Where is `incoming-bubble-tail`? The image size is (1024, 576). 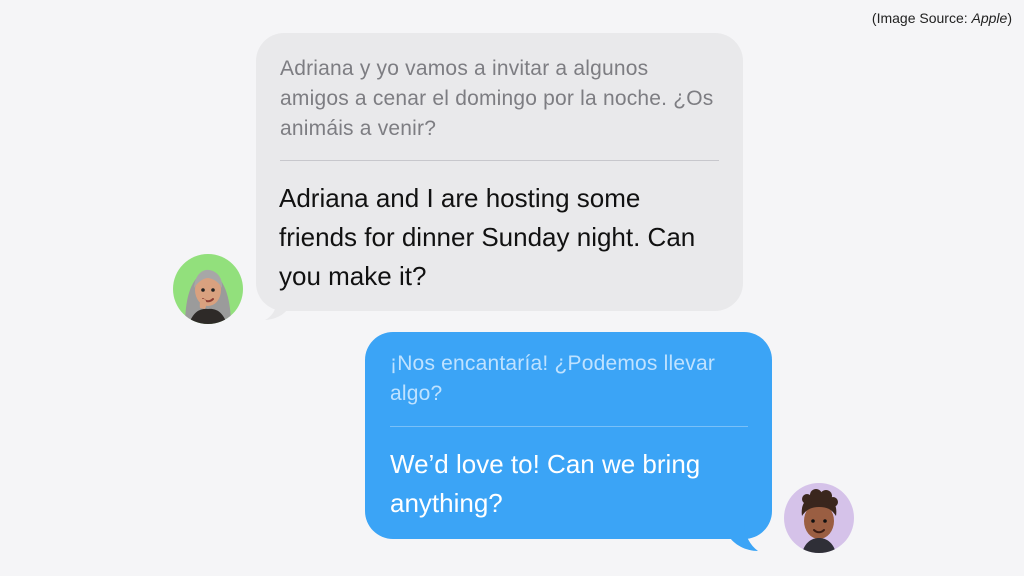
incoming-bubble-tail is located at coordinates (279, 308).